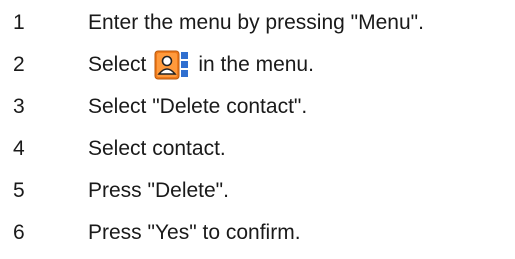 The width and height of the screenshot is (515, 259). I want to click on step-text: Select in the menu., so click(201, 65).